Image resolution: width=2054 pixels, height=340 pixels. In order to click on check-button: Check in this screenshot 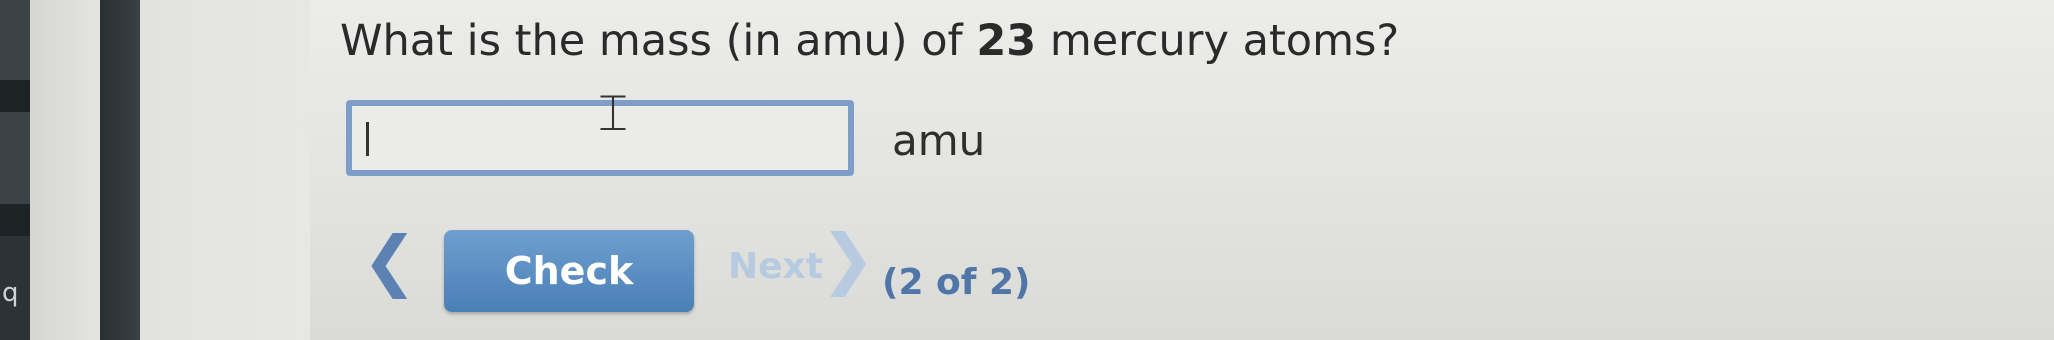, I will do `click(569, 271)`.